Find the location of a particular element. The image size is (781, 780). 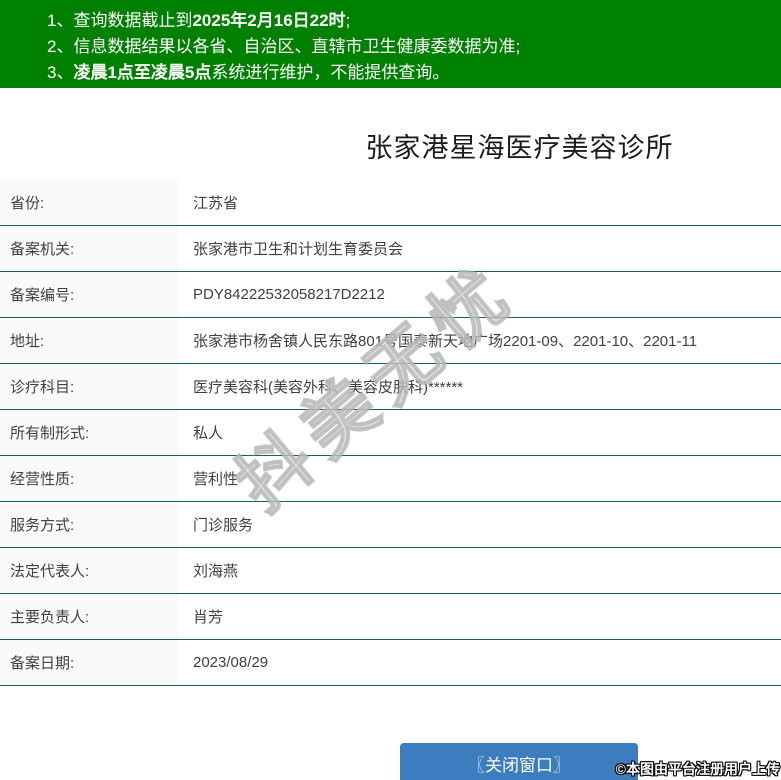

notice-line: 1、查询数据截止到2025年2月16日22时; is located at coordinates (414, 21).